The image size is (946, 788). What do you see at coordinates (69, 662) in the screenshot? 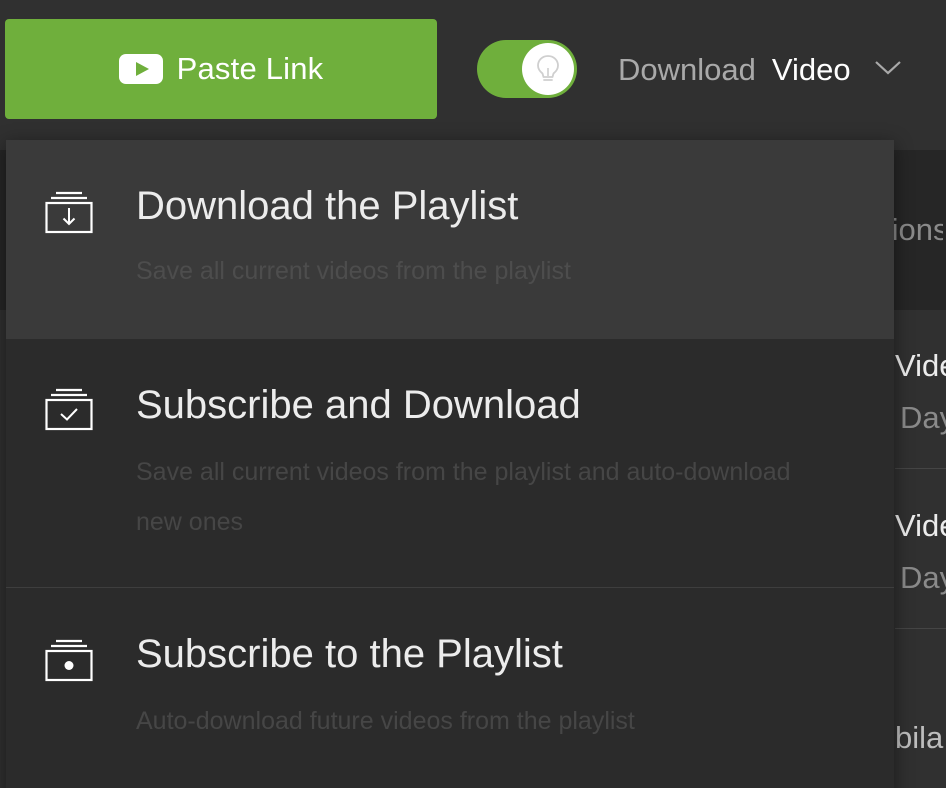
I see `playlist-subscribe-icon` at bounding box center [69, 662].